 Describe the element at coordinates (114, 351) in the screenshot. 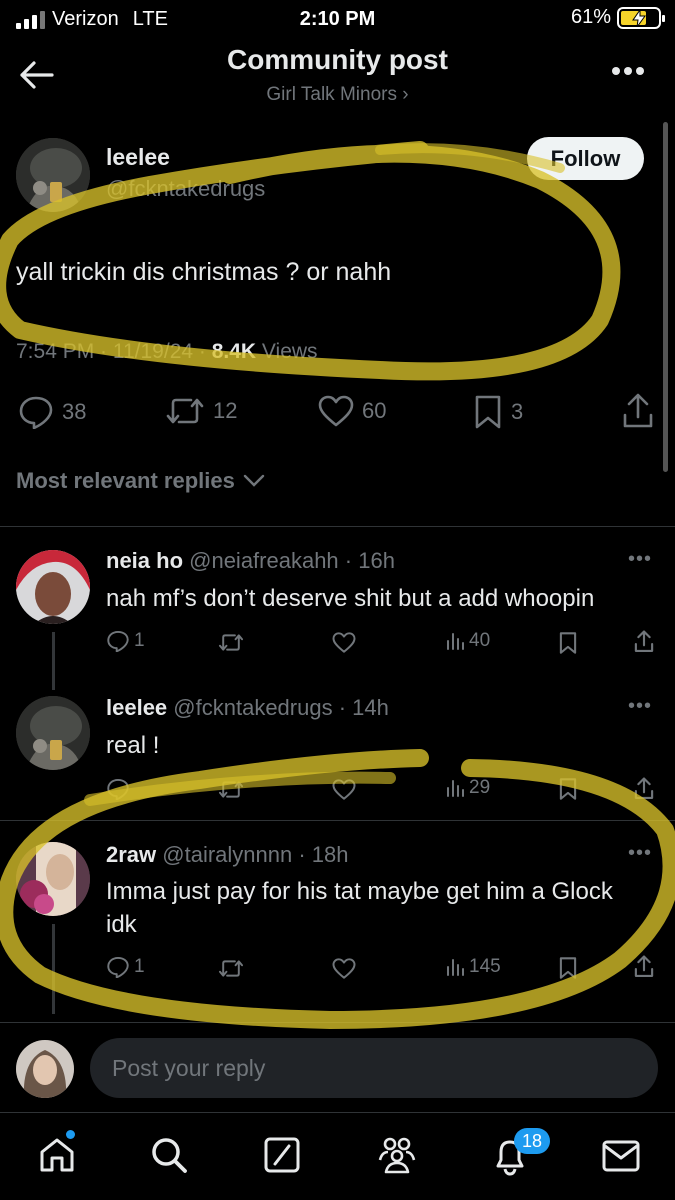

I see `post-timestamp: 7:54 PM · 11/19/24 ·` at that location.